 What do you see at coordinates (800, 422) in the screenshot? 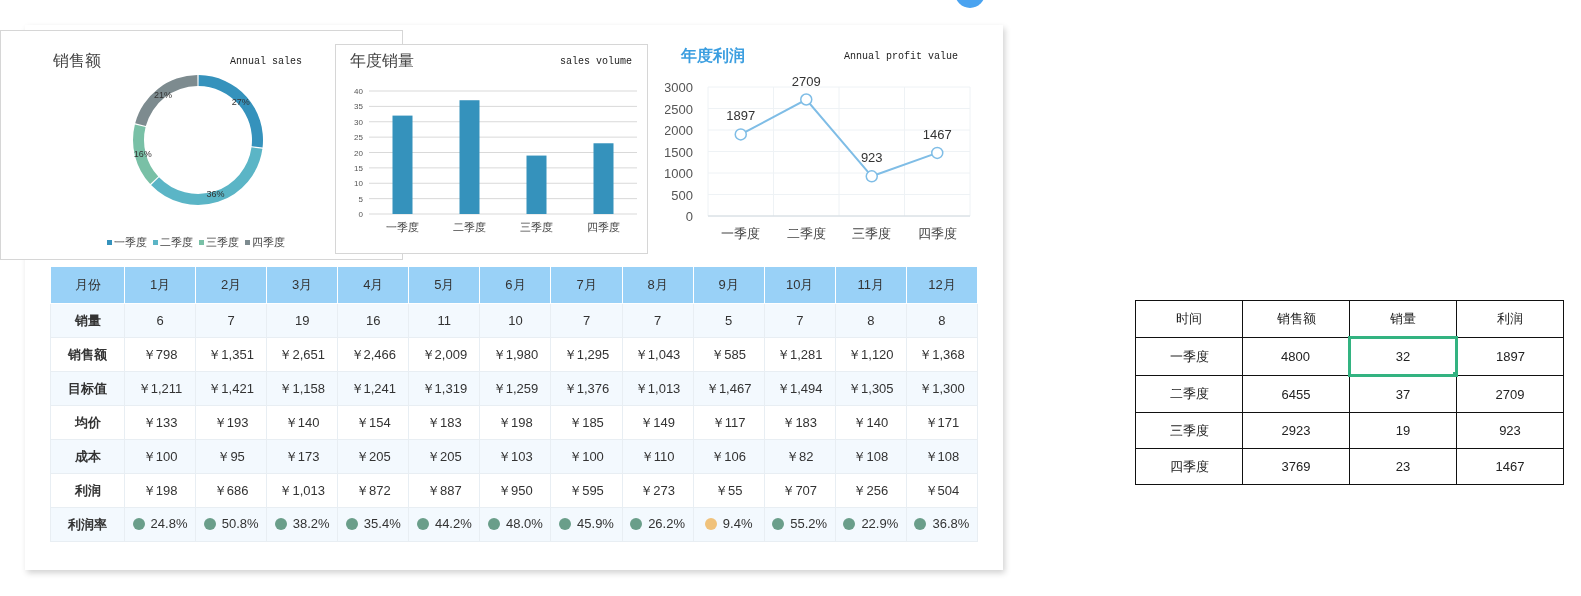
I see `table-cell: ￥183` at bounding box center [800, 422].